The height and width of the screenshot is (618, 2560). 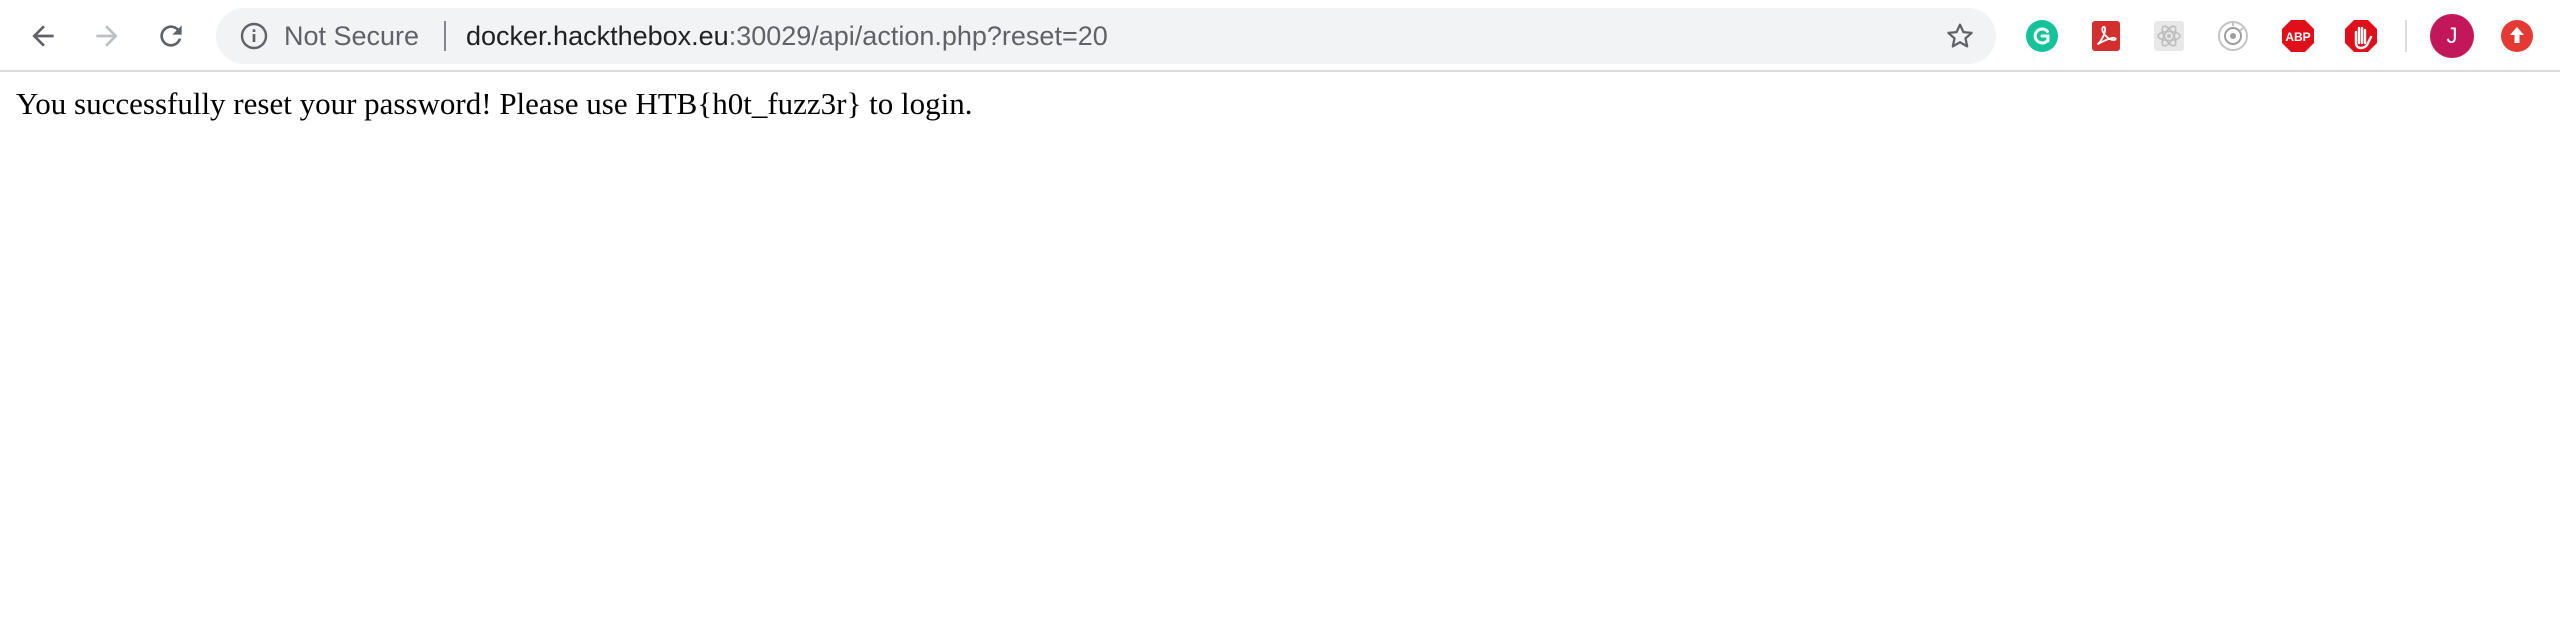 I want to click on url-path: :30029/api/action.php?reset=20, so click(x=918, y=36).